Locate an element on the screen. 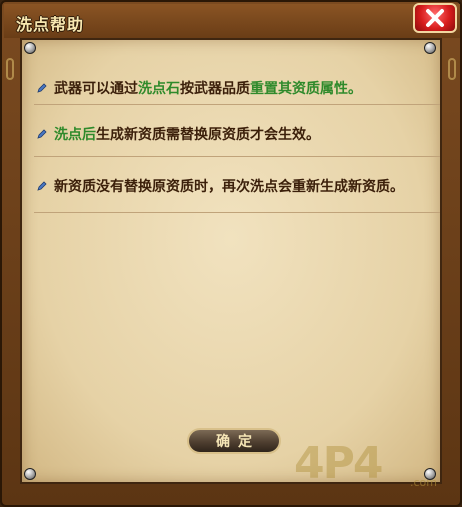  close-x-icon is located at coordinates (435, 18).